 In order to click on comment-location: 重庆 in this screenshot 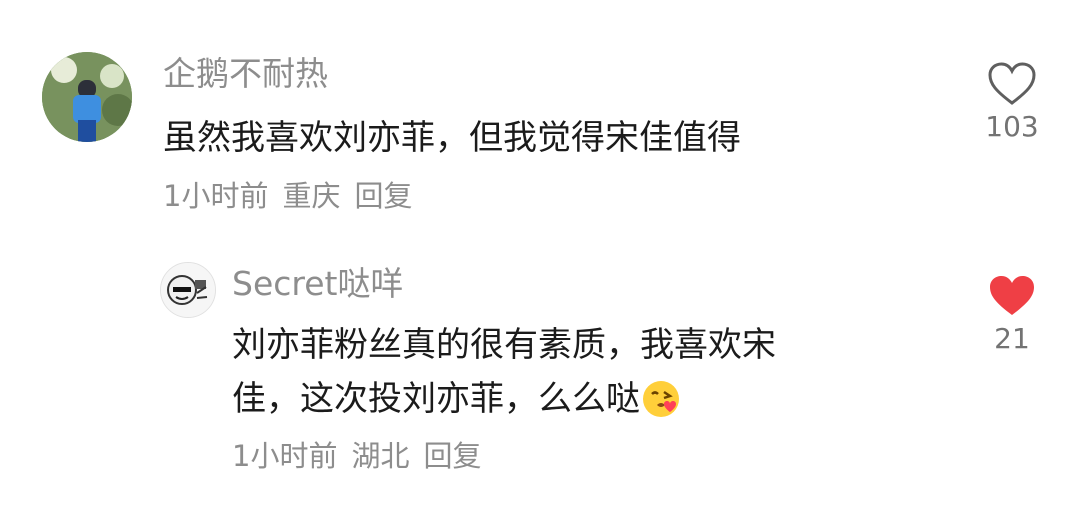, I will do `click(311, 196)`.